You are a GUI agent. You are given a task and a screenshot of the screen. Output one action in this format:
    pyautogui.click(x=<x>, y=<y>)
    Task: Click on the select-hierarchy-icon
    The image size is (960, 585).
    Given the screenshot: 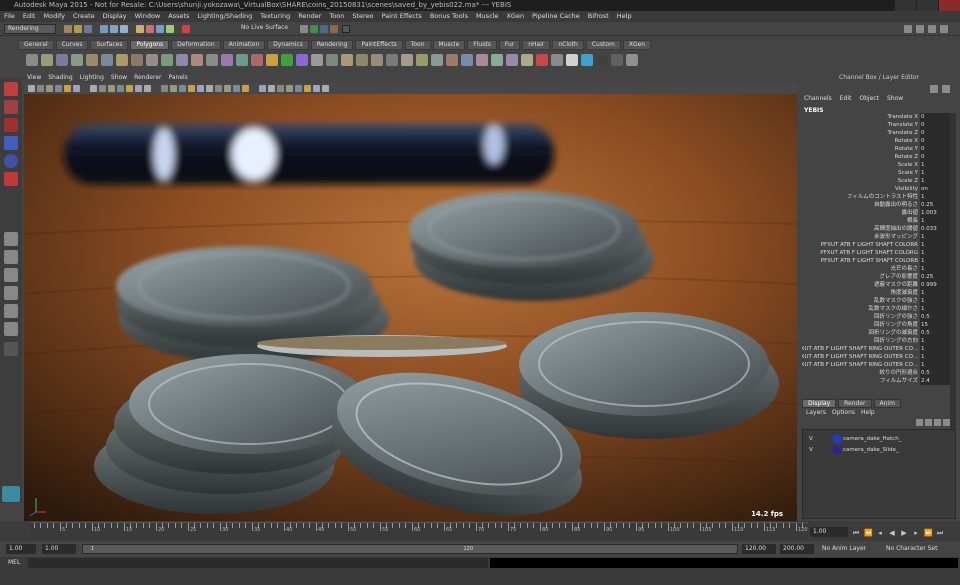 What is the action you would take?
    pyautogui.click(x=104, y=29)
    